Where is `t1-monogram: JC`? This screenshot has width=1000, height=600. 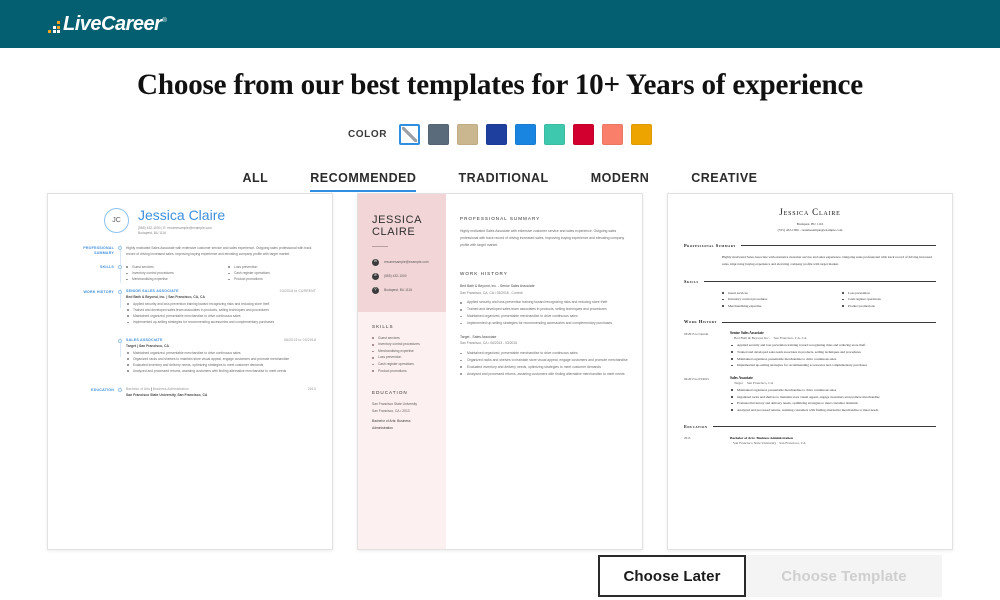 t1-monogram: JC is located at coordinates (116, 220).